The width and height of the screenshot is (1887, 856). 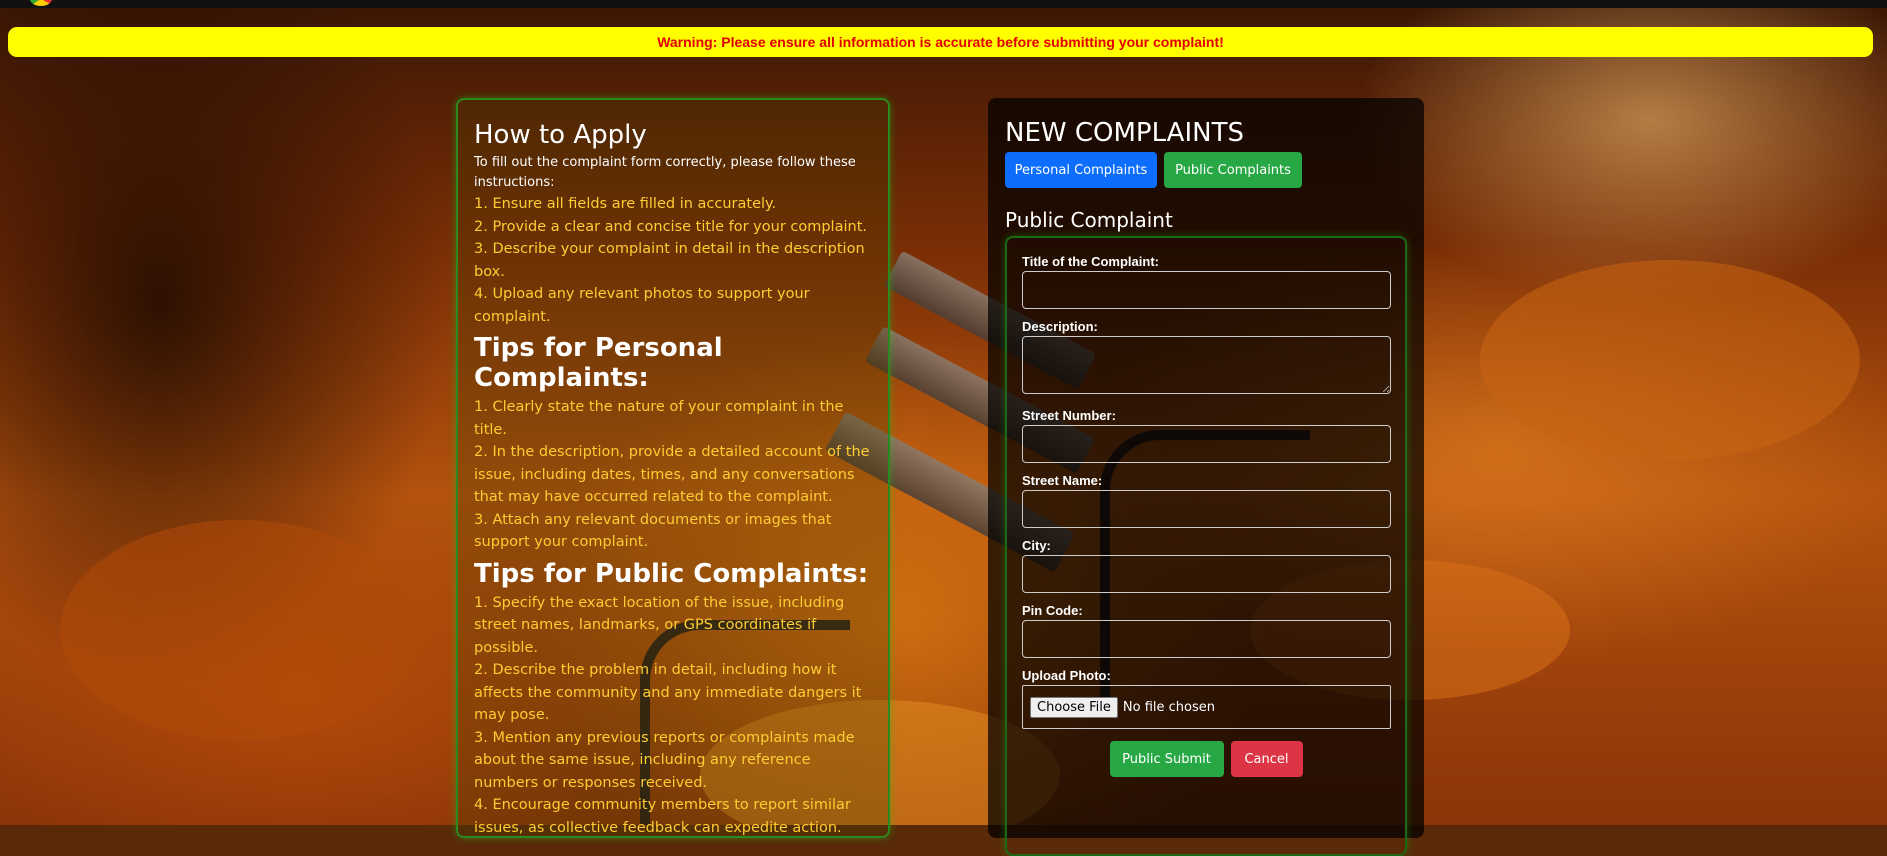 I want to click on street-name-input, so click(x=1206, y=509).